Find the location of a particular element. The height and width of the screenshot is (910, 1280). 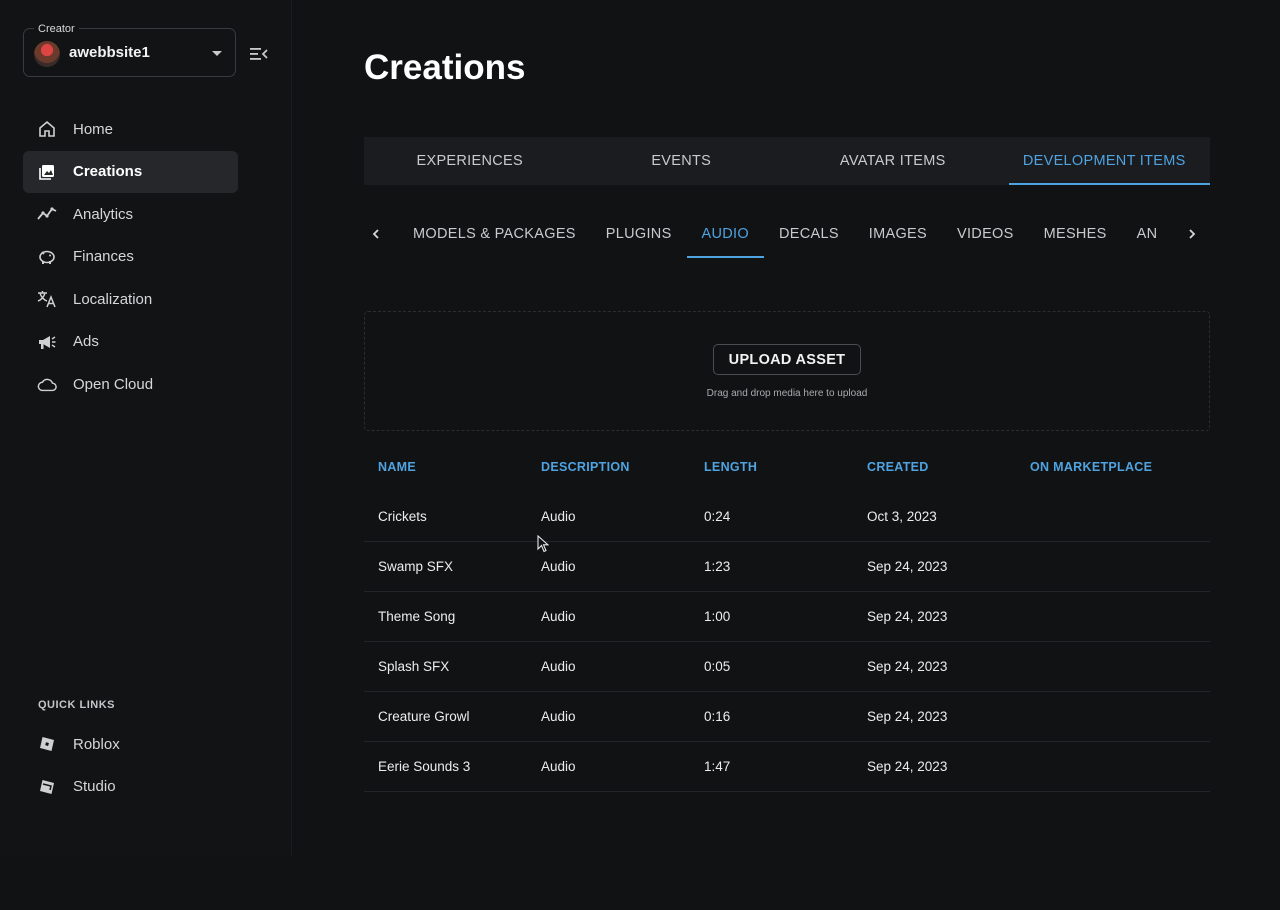

quick-links-title: QUICK LINKS is located at coordinates (76, 705).